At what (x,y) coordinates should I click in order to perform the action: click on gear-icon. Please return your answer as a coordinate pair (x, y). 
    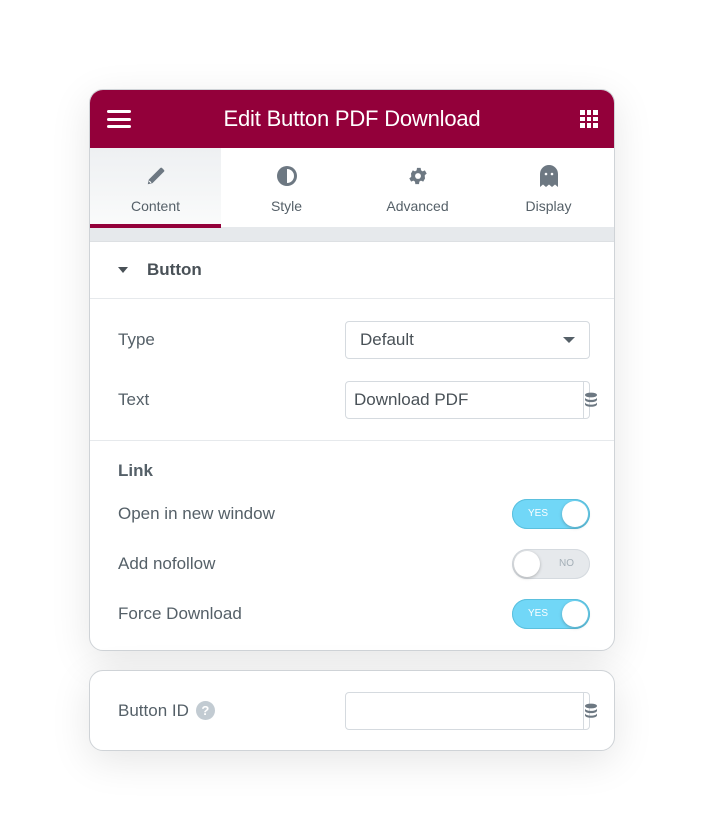
    Looking at the image, I should click on (418, 176).